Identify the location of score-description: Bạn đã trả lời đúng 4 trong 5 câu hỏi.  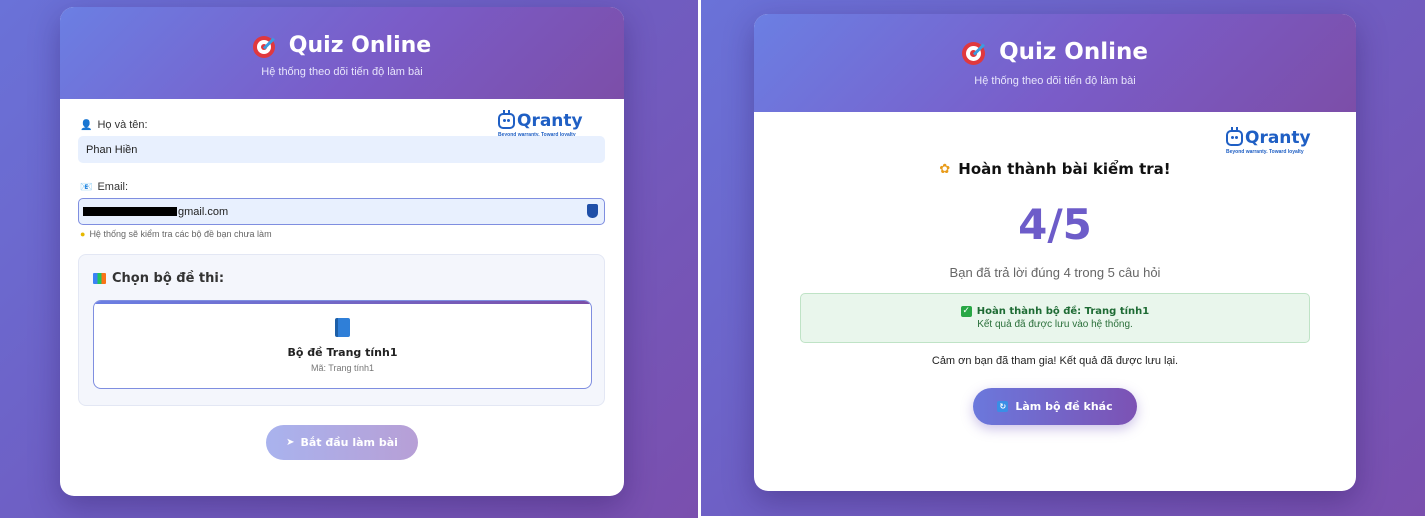
(1055, 272).